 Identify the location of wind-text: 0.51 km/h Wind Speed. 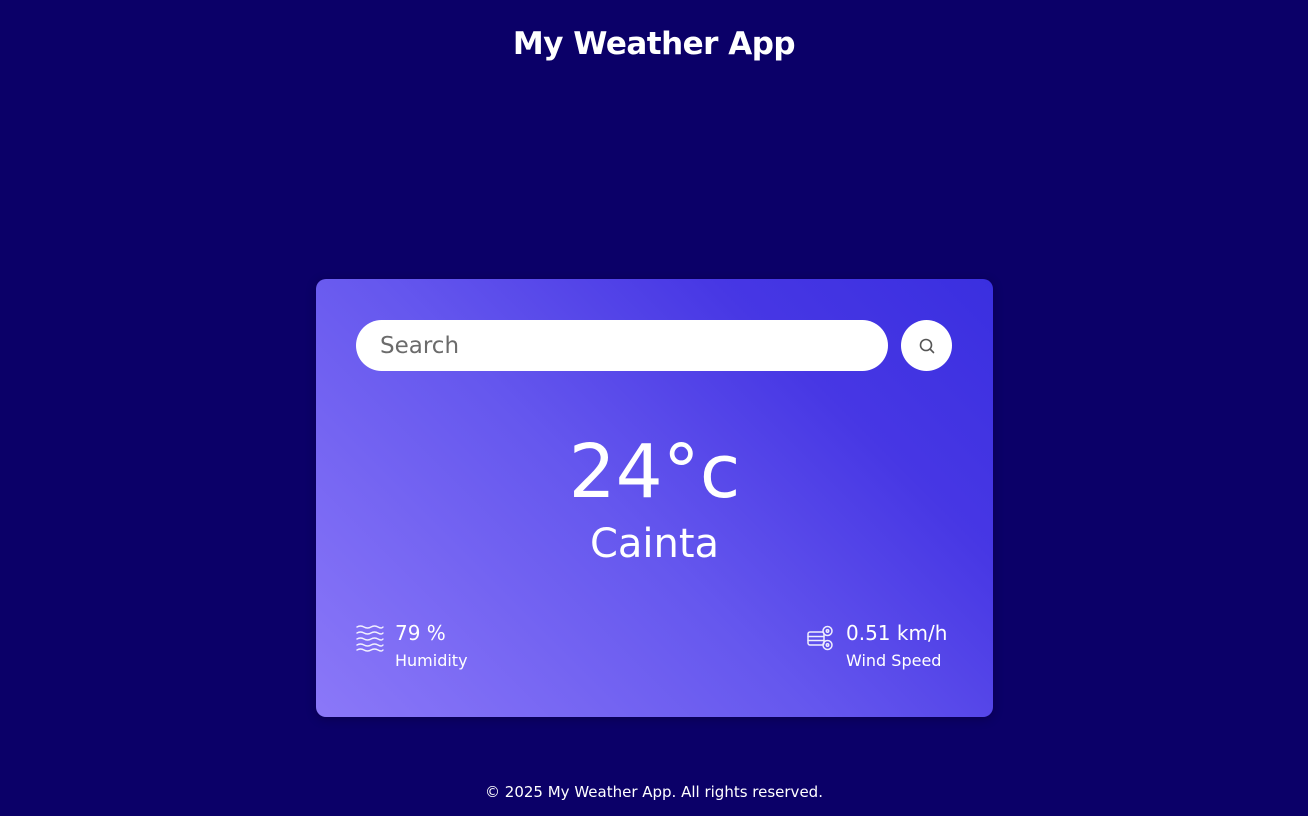
(896, 645).